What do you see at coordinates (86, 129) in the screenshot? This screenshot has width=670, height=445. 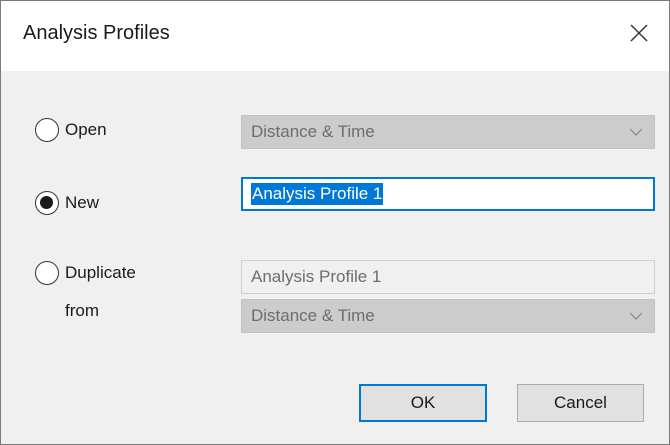 I see `open-label: Open` at bounding box center [86, 129].